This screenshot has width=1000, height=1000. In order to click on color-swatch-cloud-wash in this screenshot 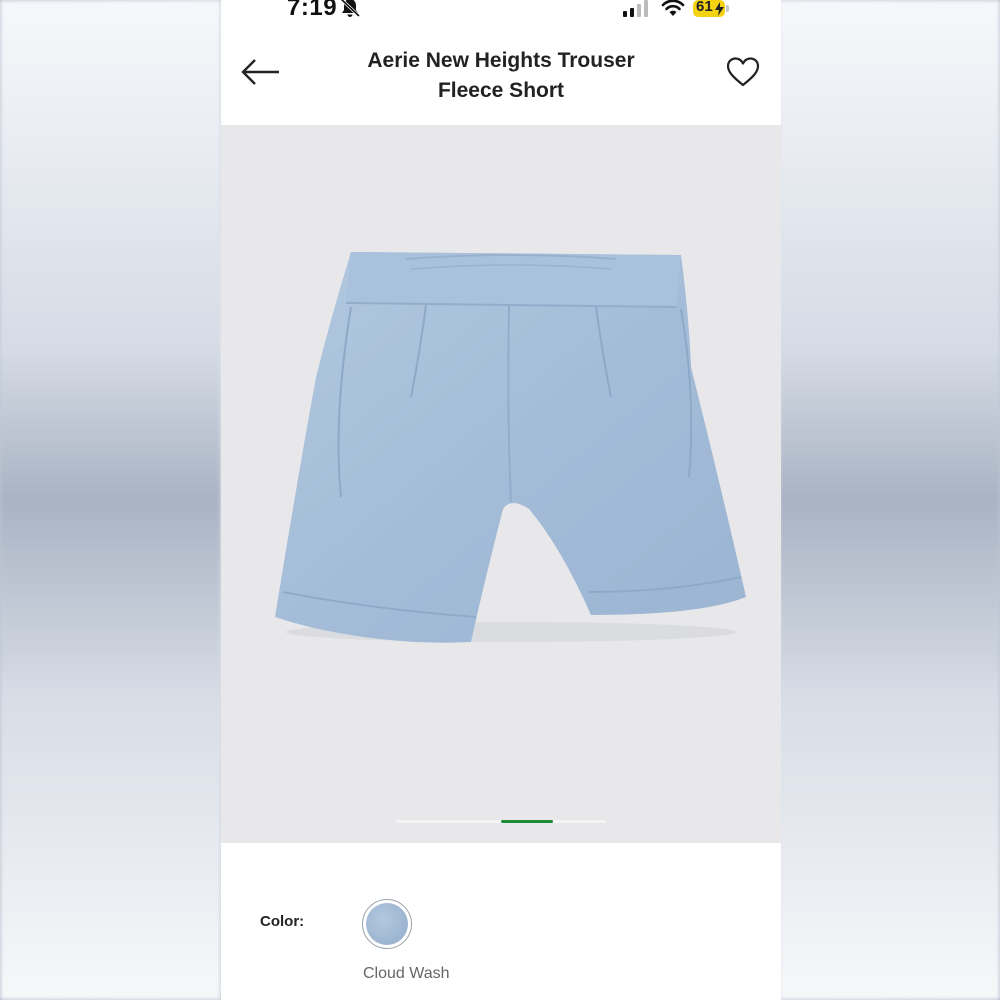, I will do `click(387, 924)`.